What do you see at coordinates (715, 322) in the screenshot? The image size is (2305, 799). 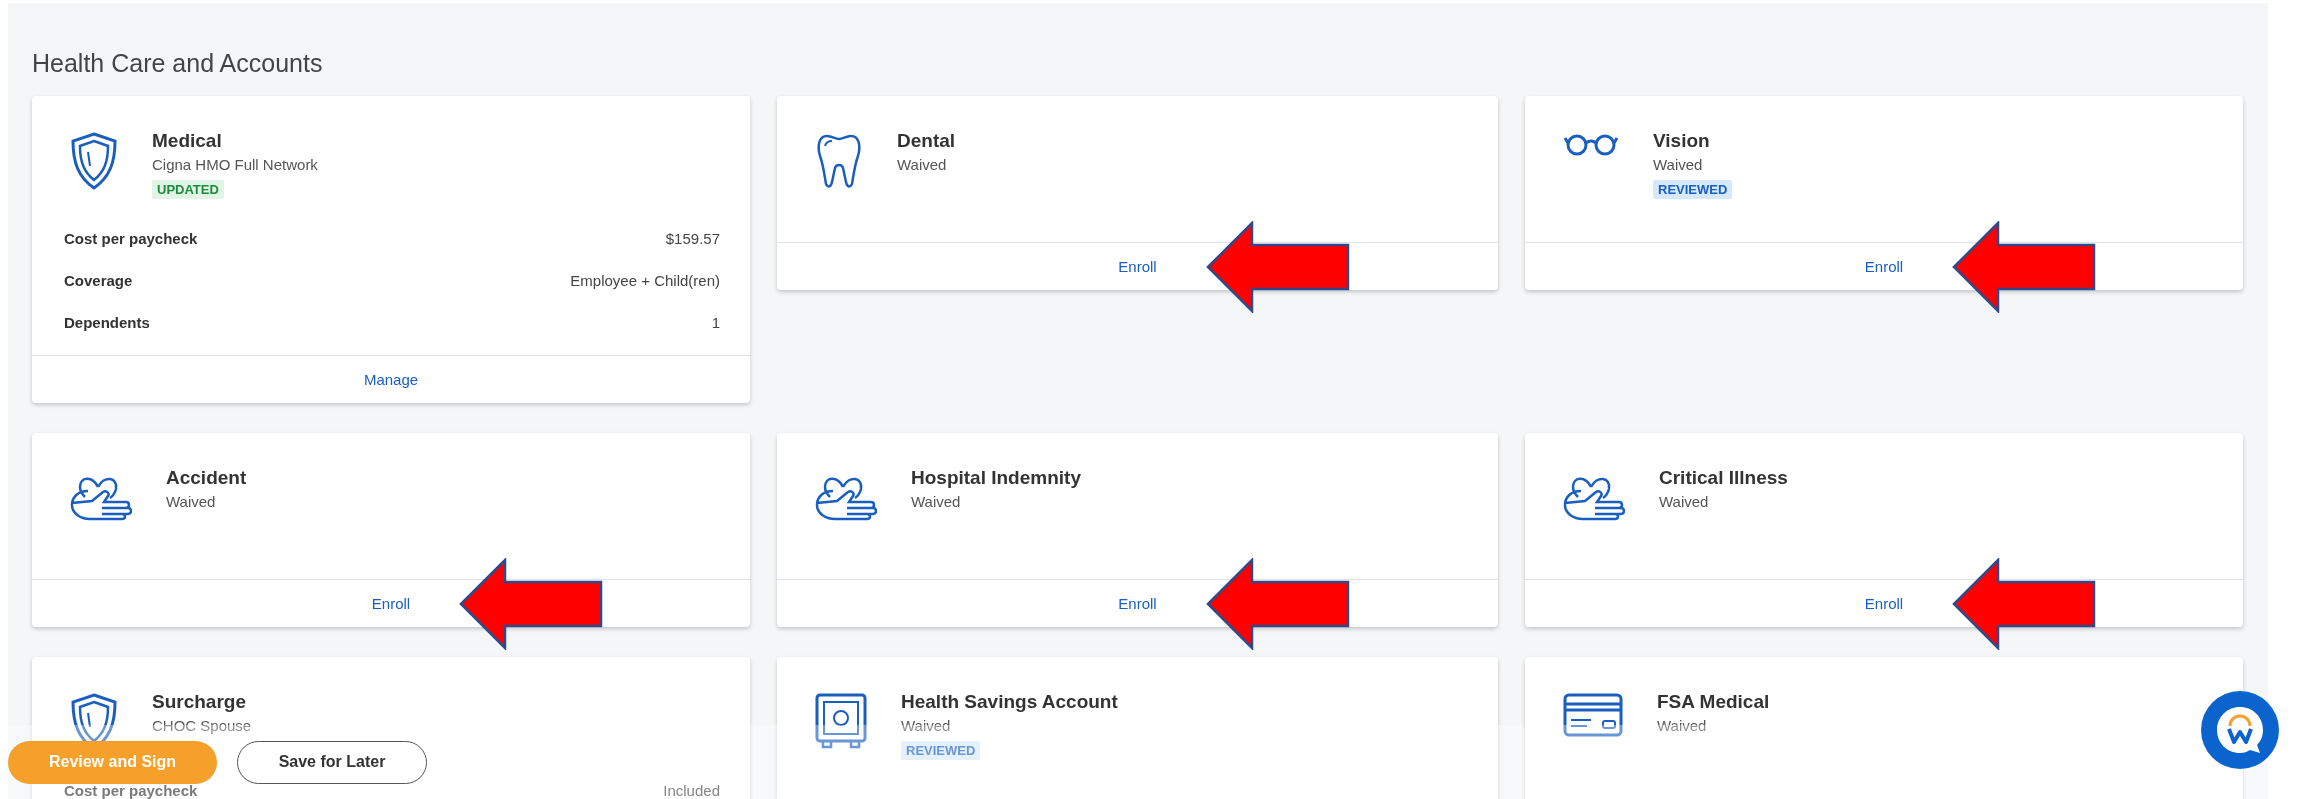 I see `detail-value: 1` at bounding box center [715, 322].